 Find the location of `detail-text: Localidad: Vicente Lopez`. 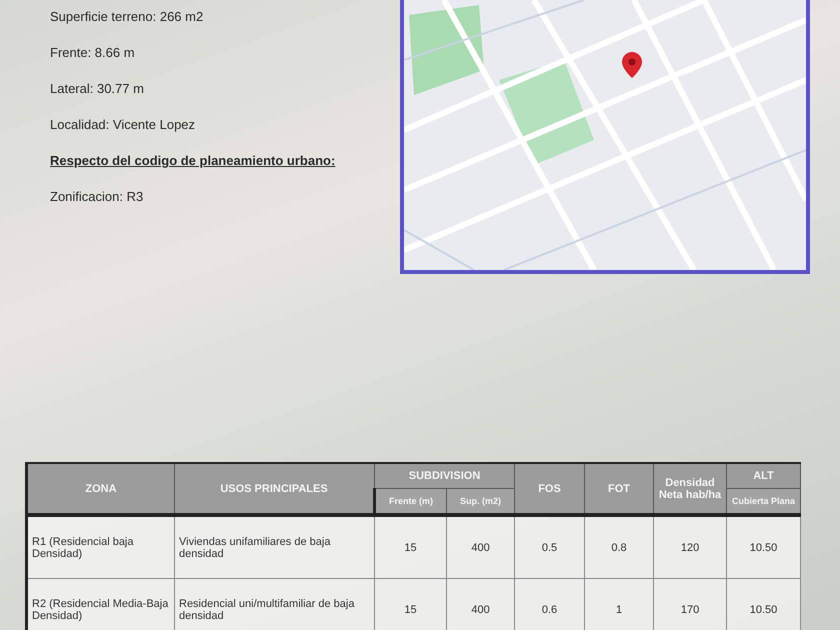

detail-text: Localidad: Vicente Lopez is located at coordinates (123, 125).